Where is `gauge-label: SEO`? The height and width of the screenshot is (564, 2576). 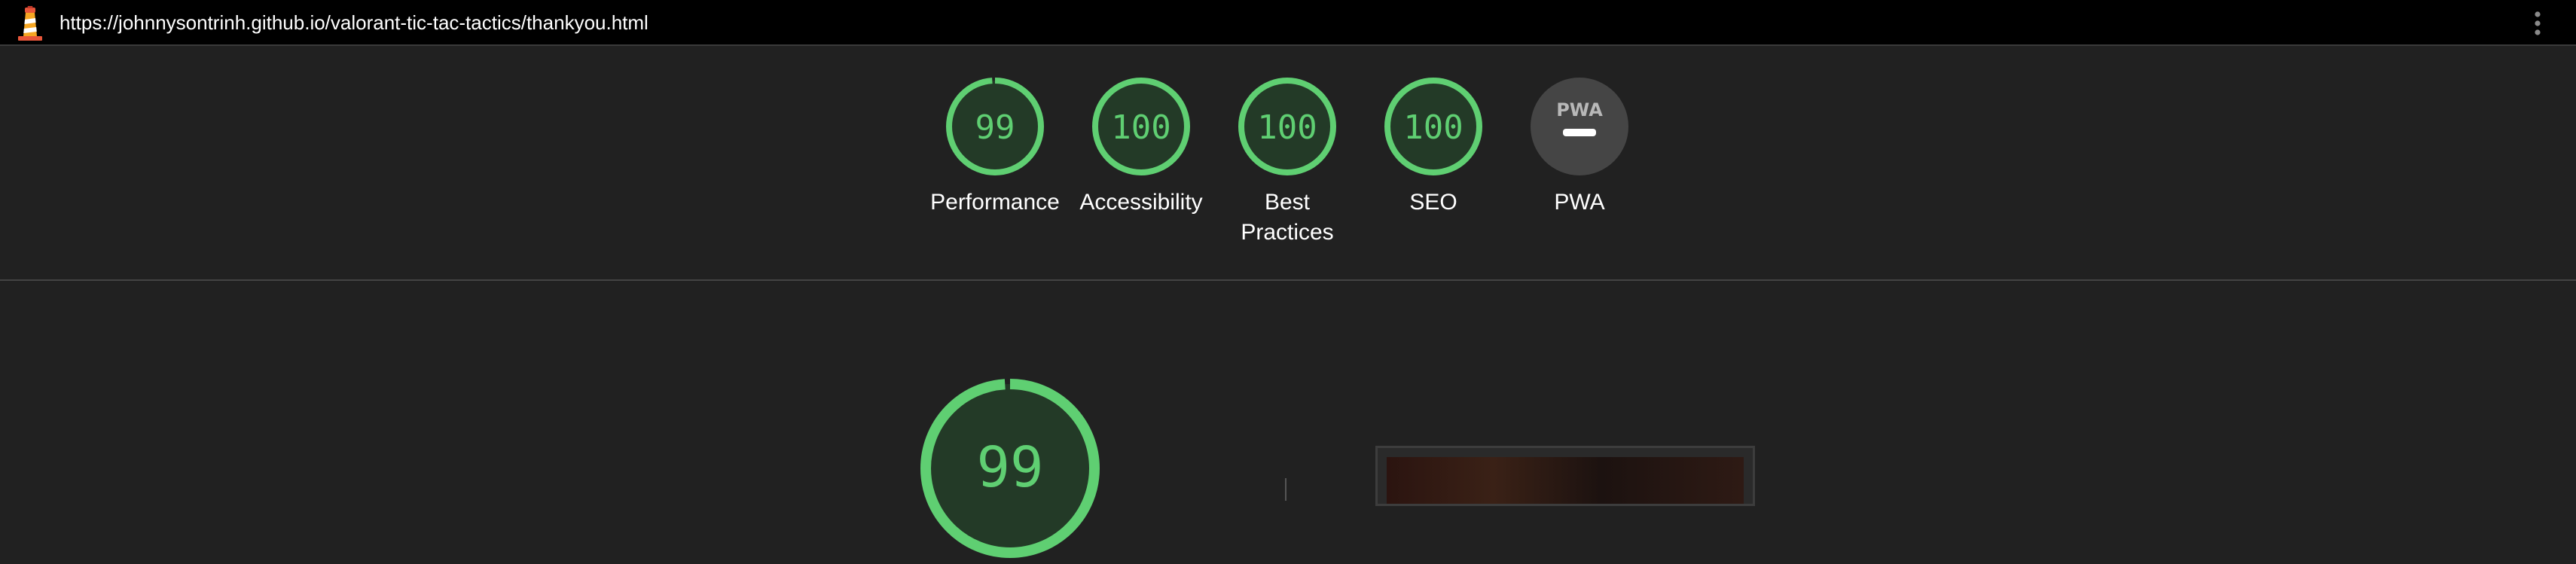 gauge-label: SEO is located at coordinates (1433, 203).